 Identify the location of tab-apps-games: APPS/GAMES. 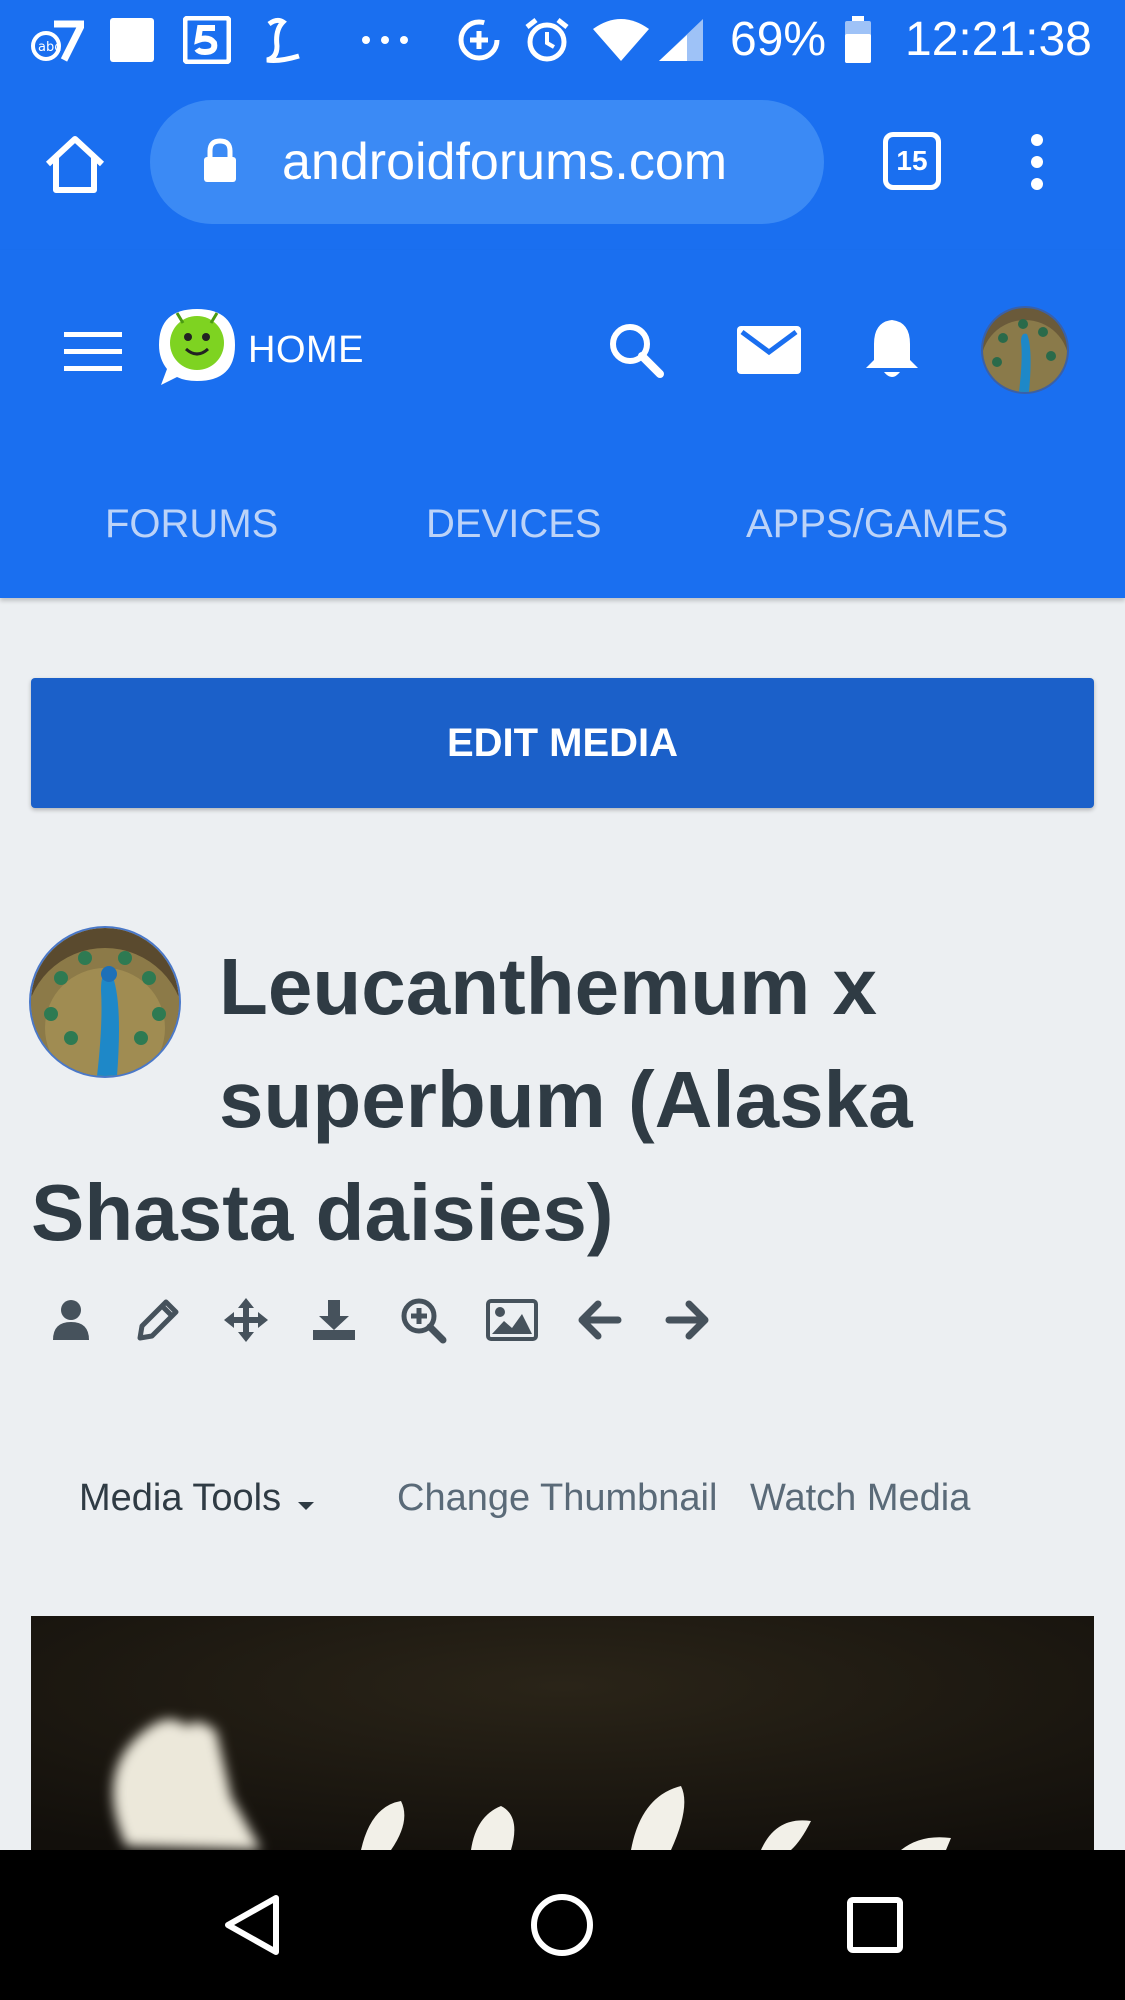
(877, 524).